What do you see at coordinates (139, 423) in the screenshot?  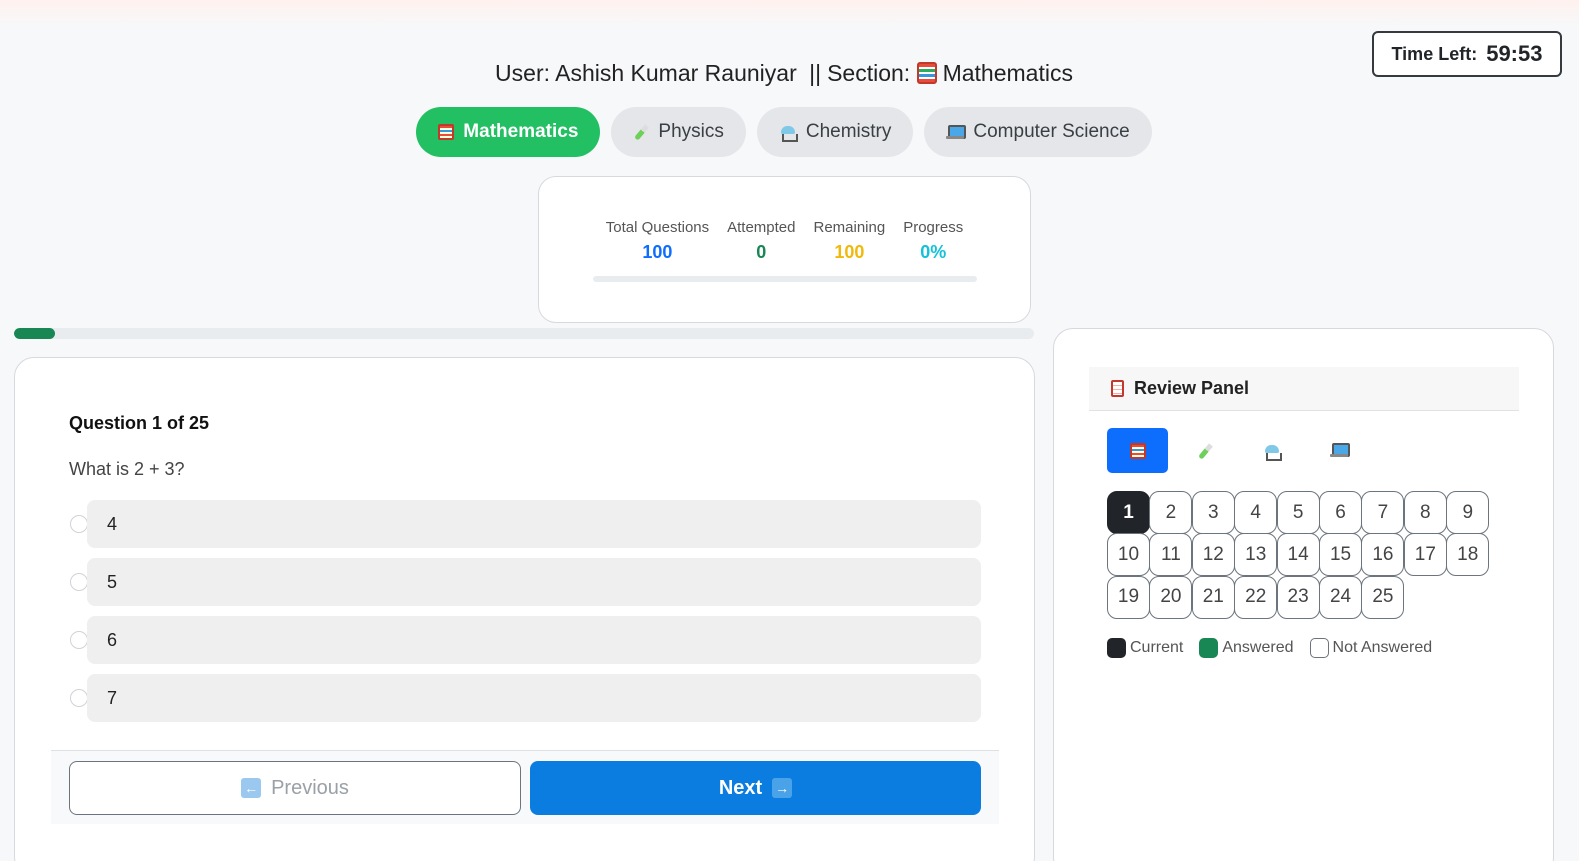 I see `question-counter: Question 1 of 25` at bounding box center [139, 423].